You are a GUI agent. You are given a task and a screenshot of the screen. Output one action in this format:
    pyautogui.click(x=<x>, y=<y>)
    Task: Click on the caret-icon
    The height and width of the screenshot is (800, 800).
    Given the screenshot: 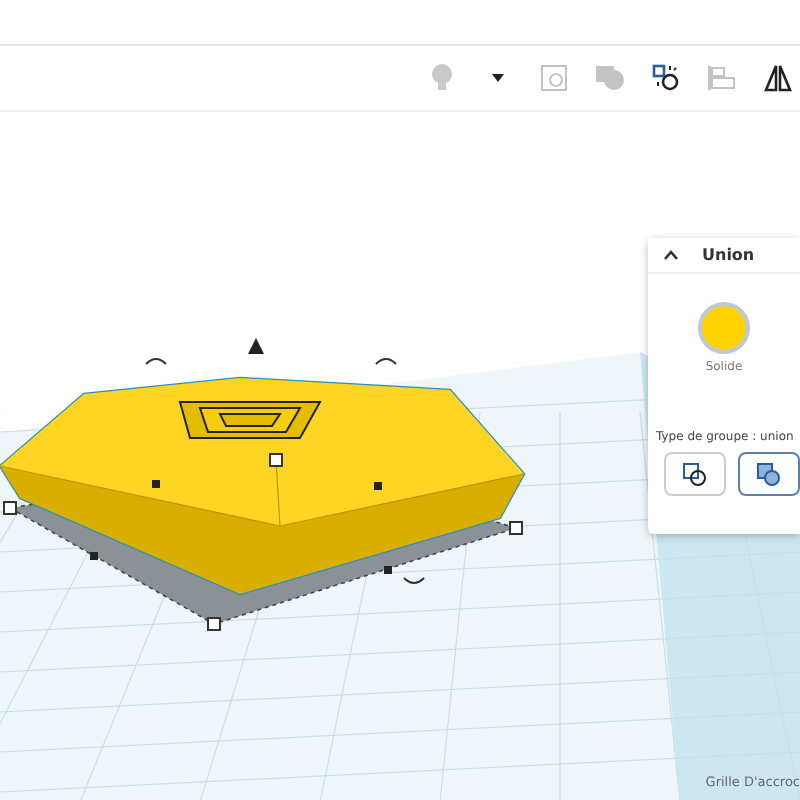 What is the action you would take?
    pyautogui.click(x=498, y=78)
    